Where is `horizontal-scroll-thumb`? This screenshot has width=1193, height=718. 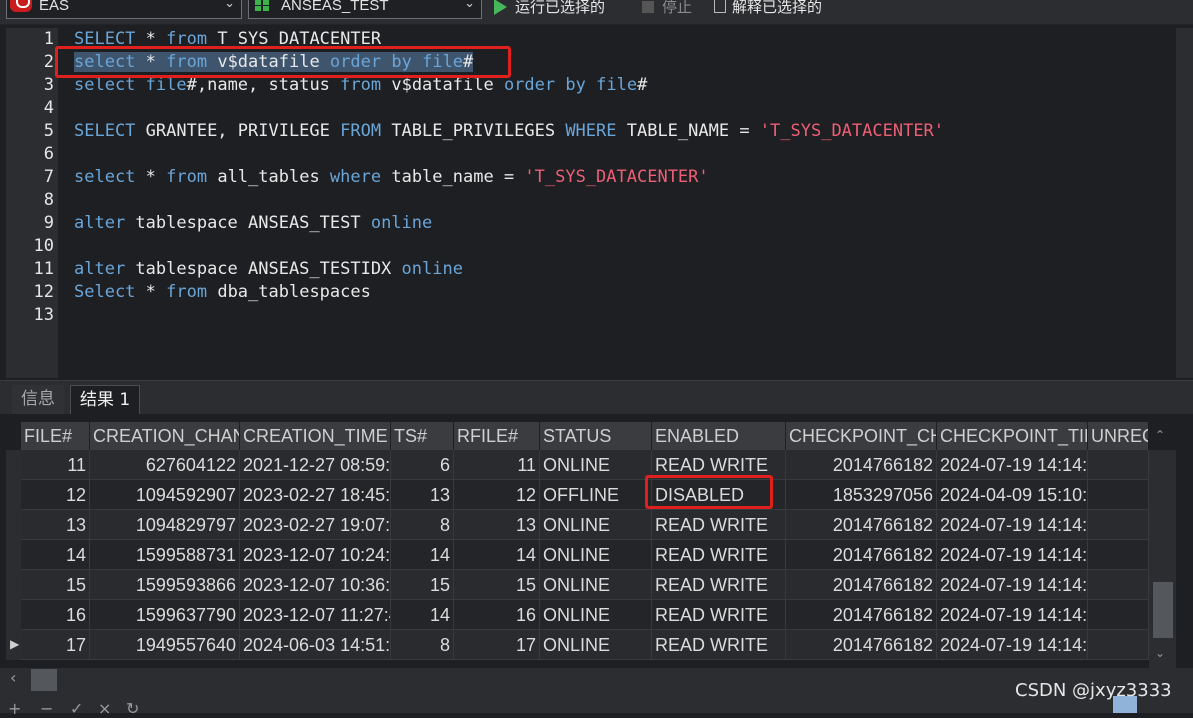
horizontal-scroll-thumb is located at coordinates (44, 680).